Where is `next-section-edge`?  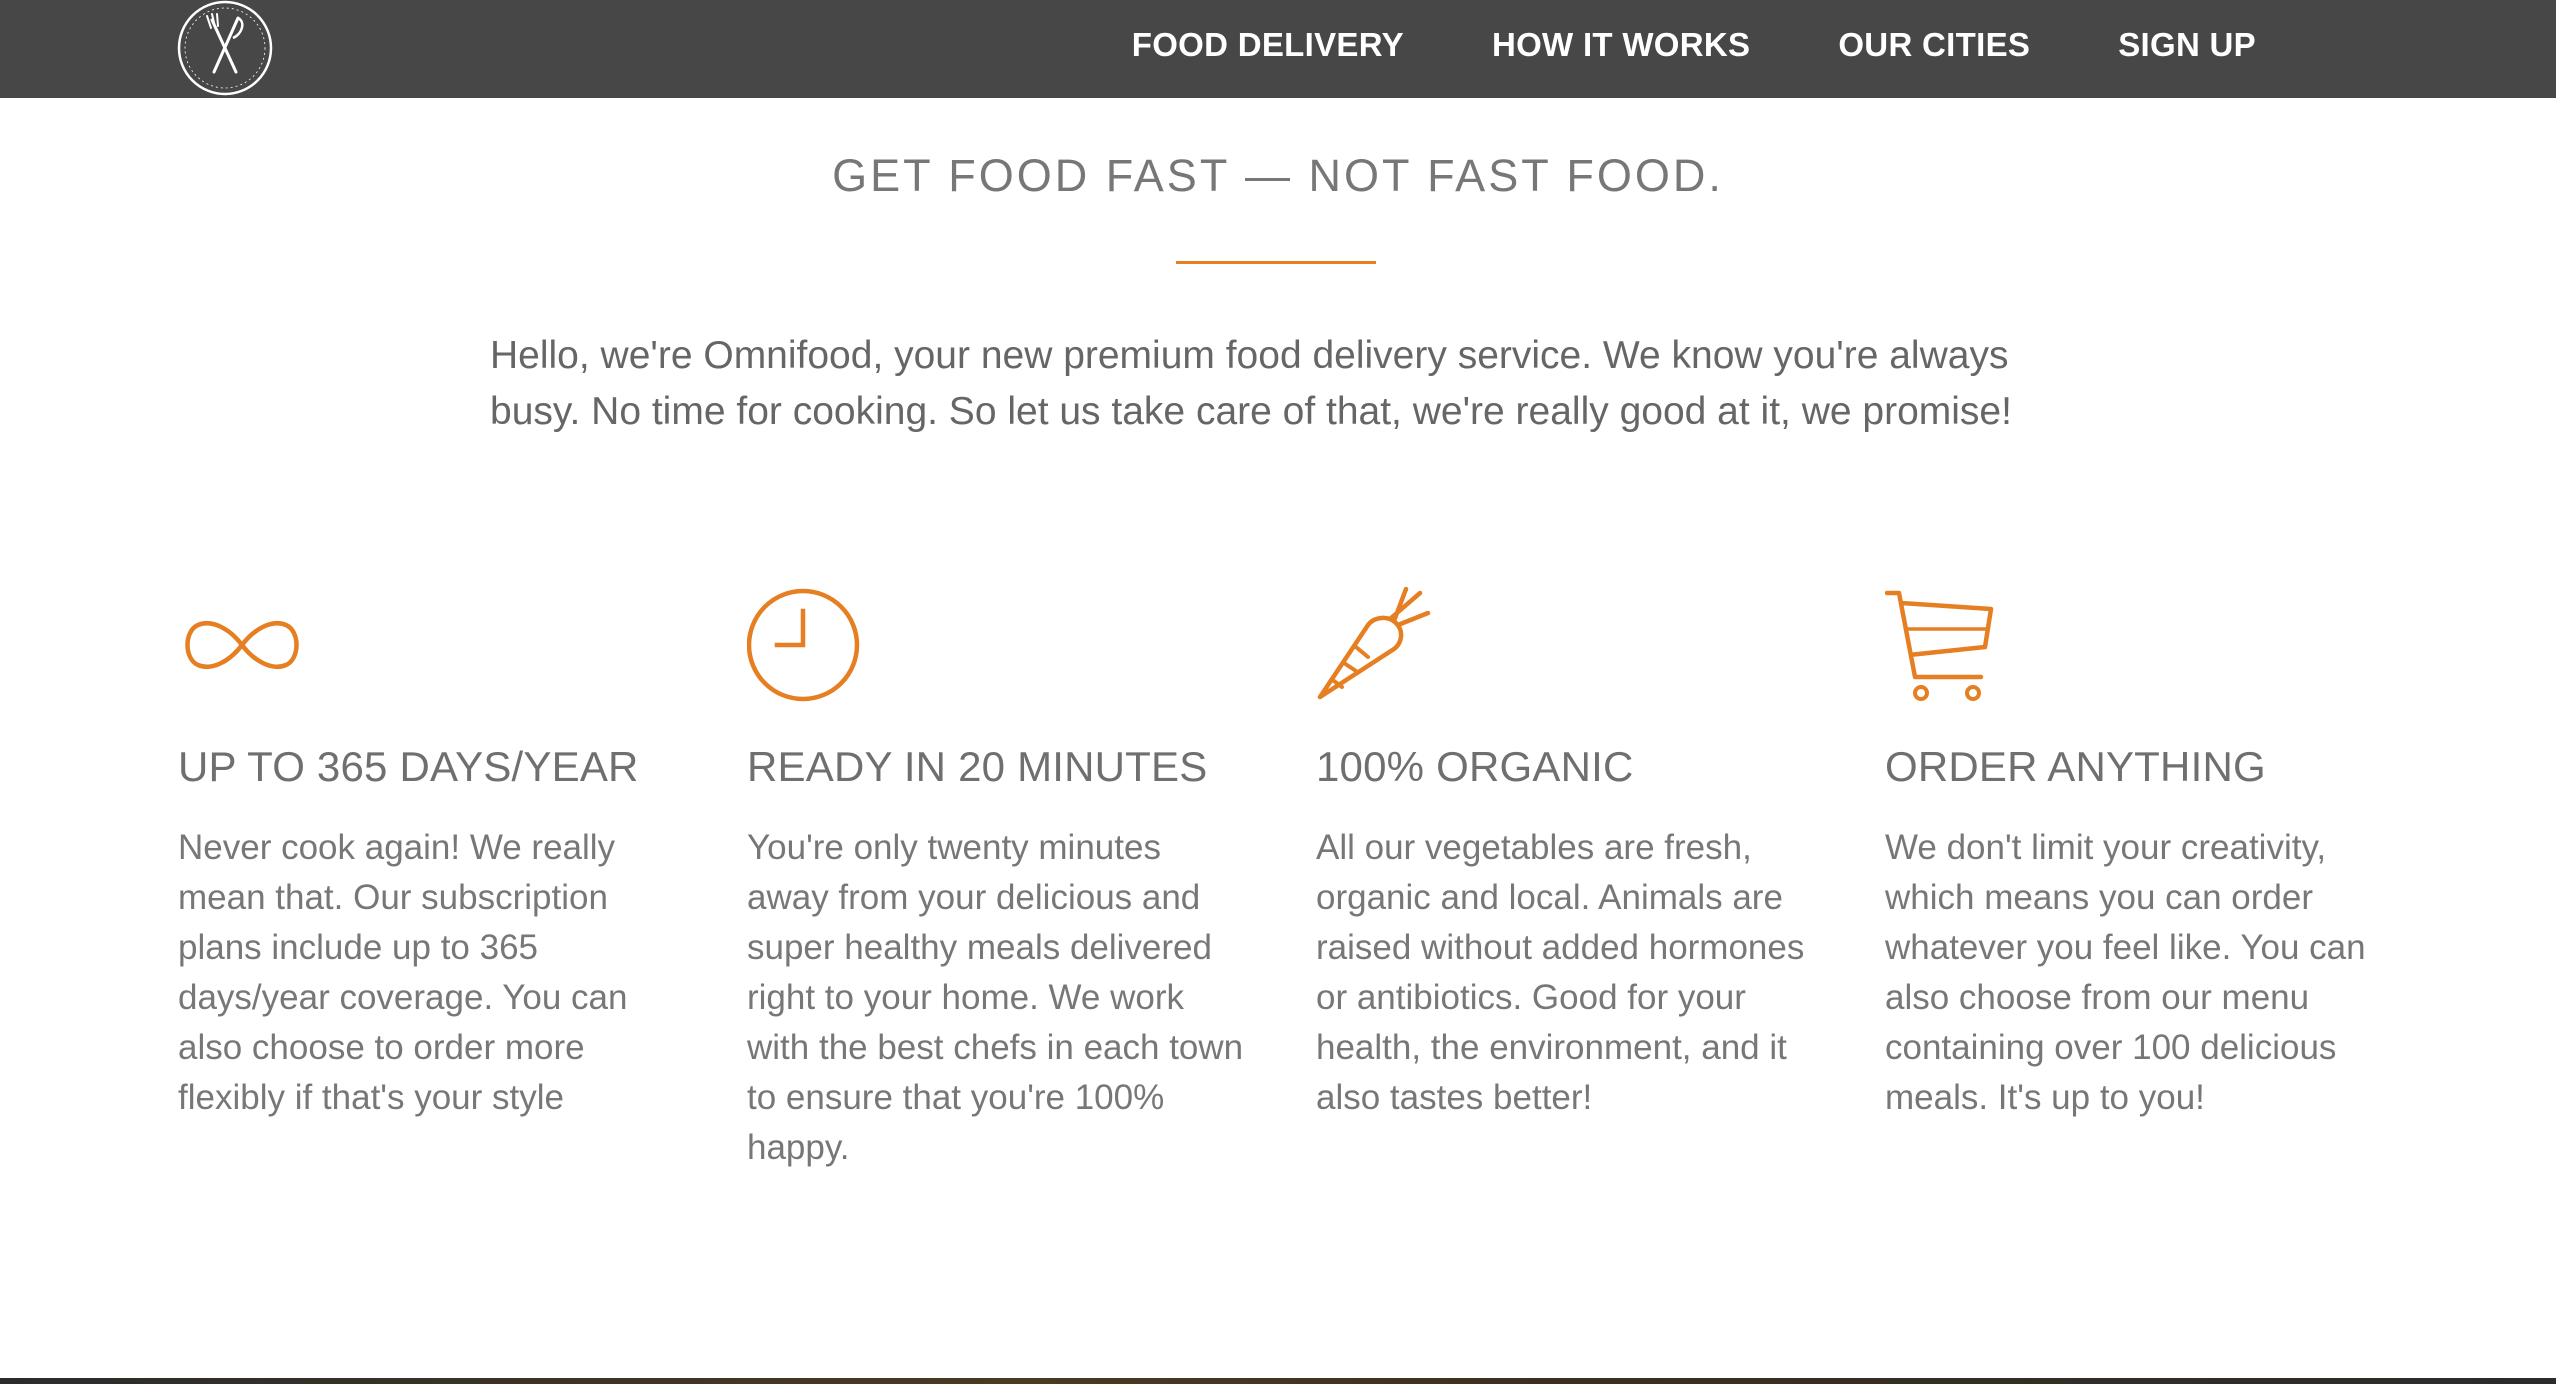
next-section-edge is located at coordinates (1278, 1381).